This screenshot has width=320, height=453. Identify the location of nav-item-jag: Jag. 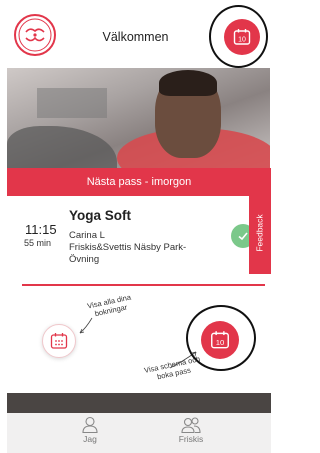
(90, 430).